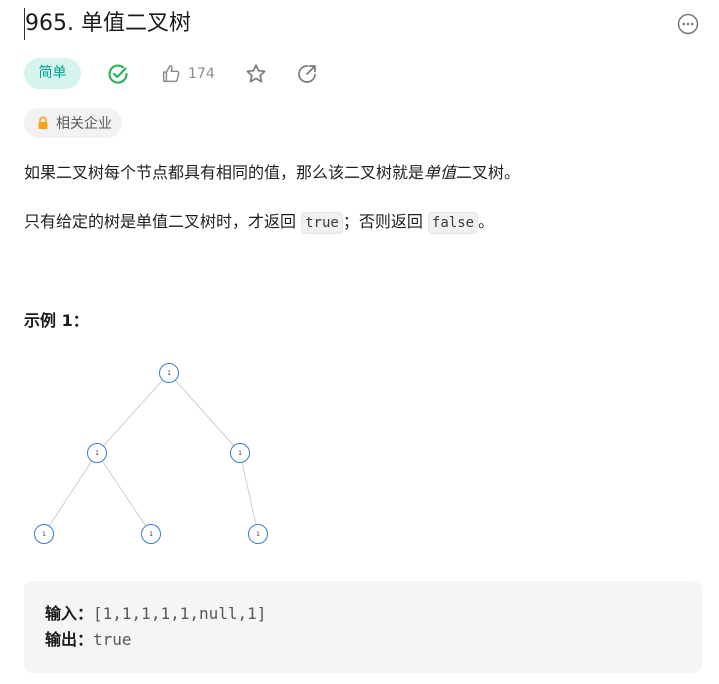 The image size is (719, 684). What do you see at coordinates (688, 24) in the screenshot?
I see `more-options-icon` at bounding box center [688, 24].